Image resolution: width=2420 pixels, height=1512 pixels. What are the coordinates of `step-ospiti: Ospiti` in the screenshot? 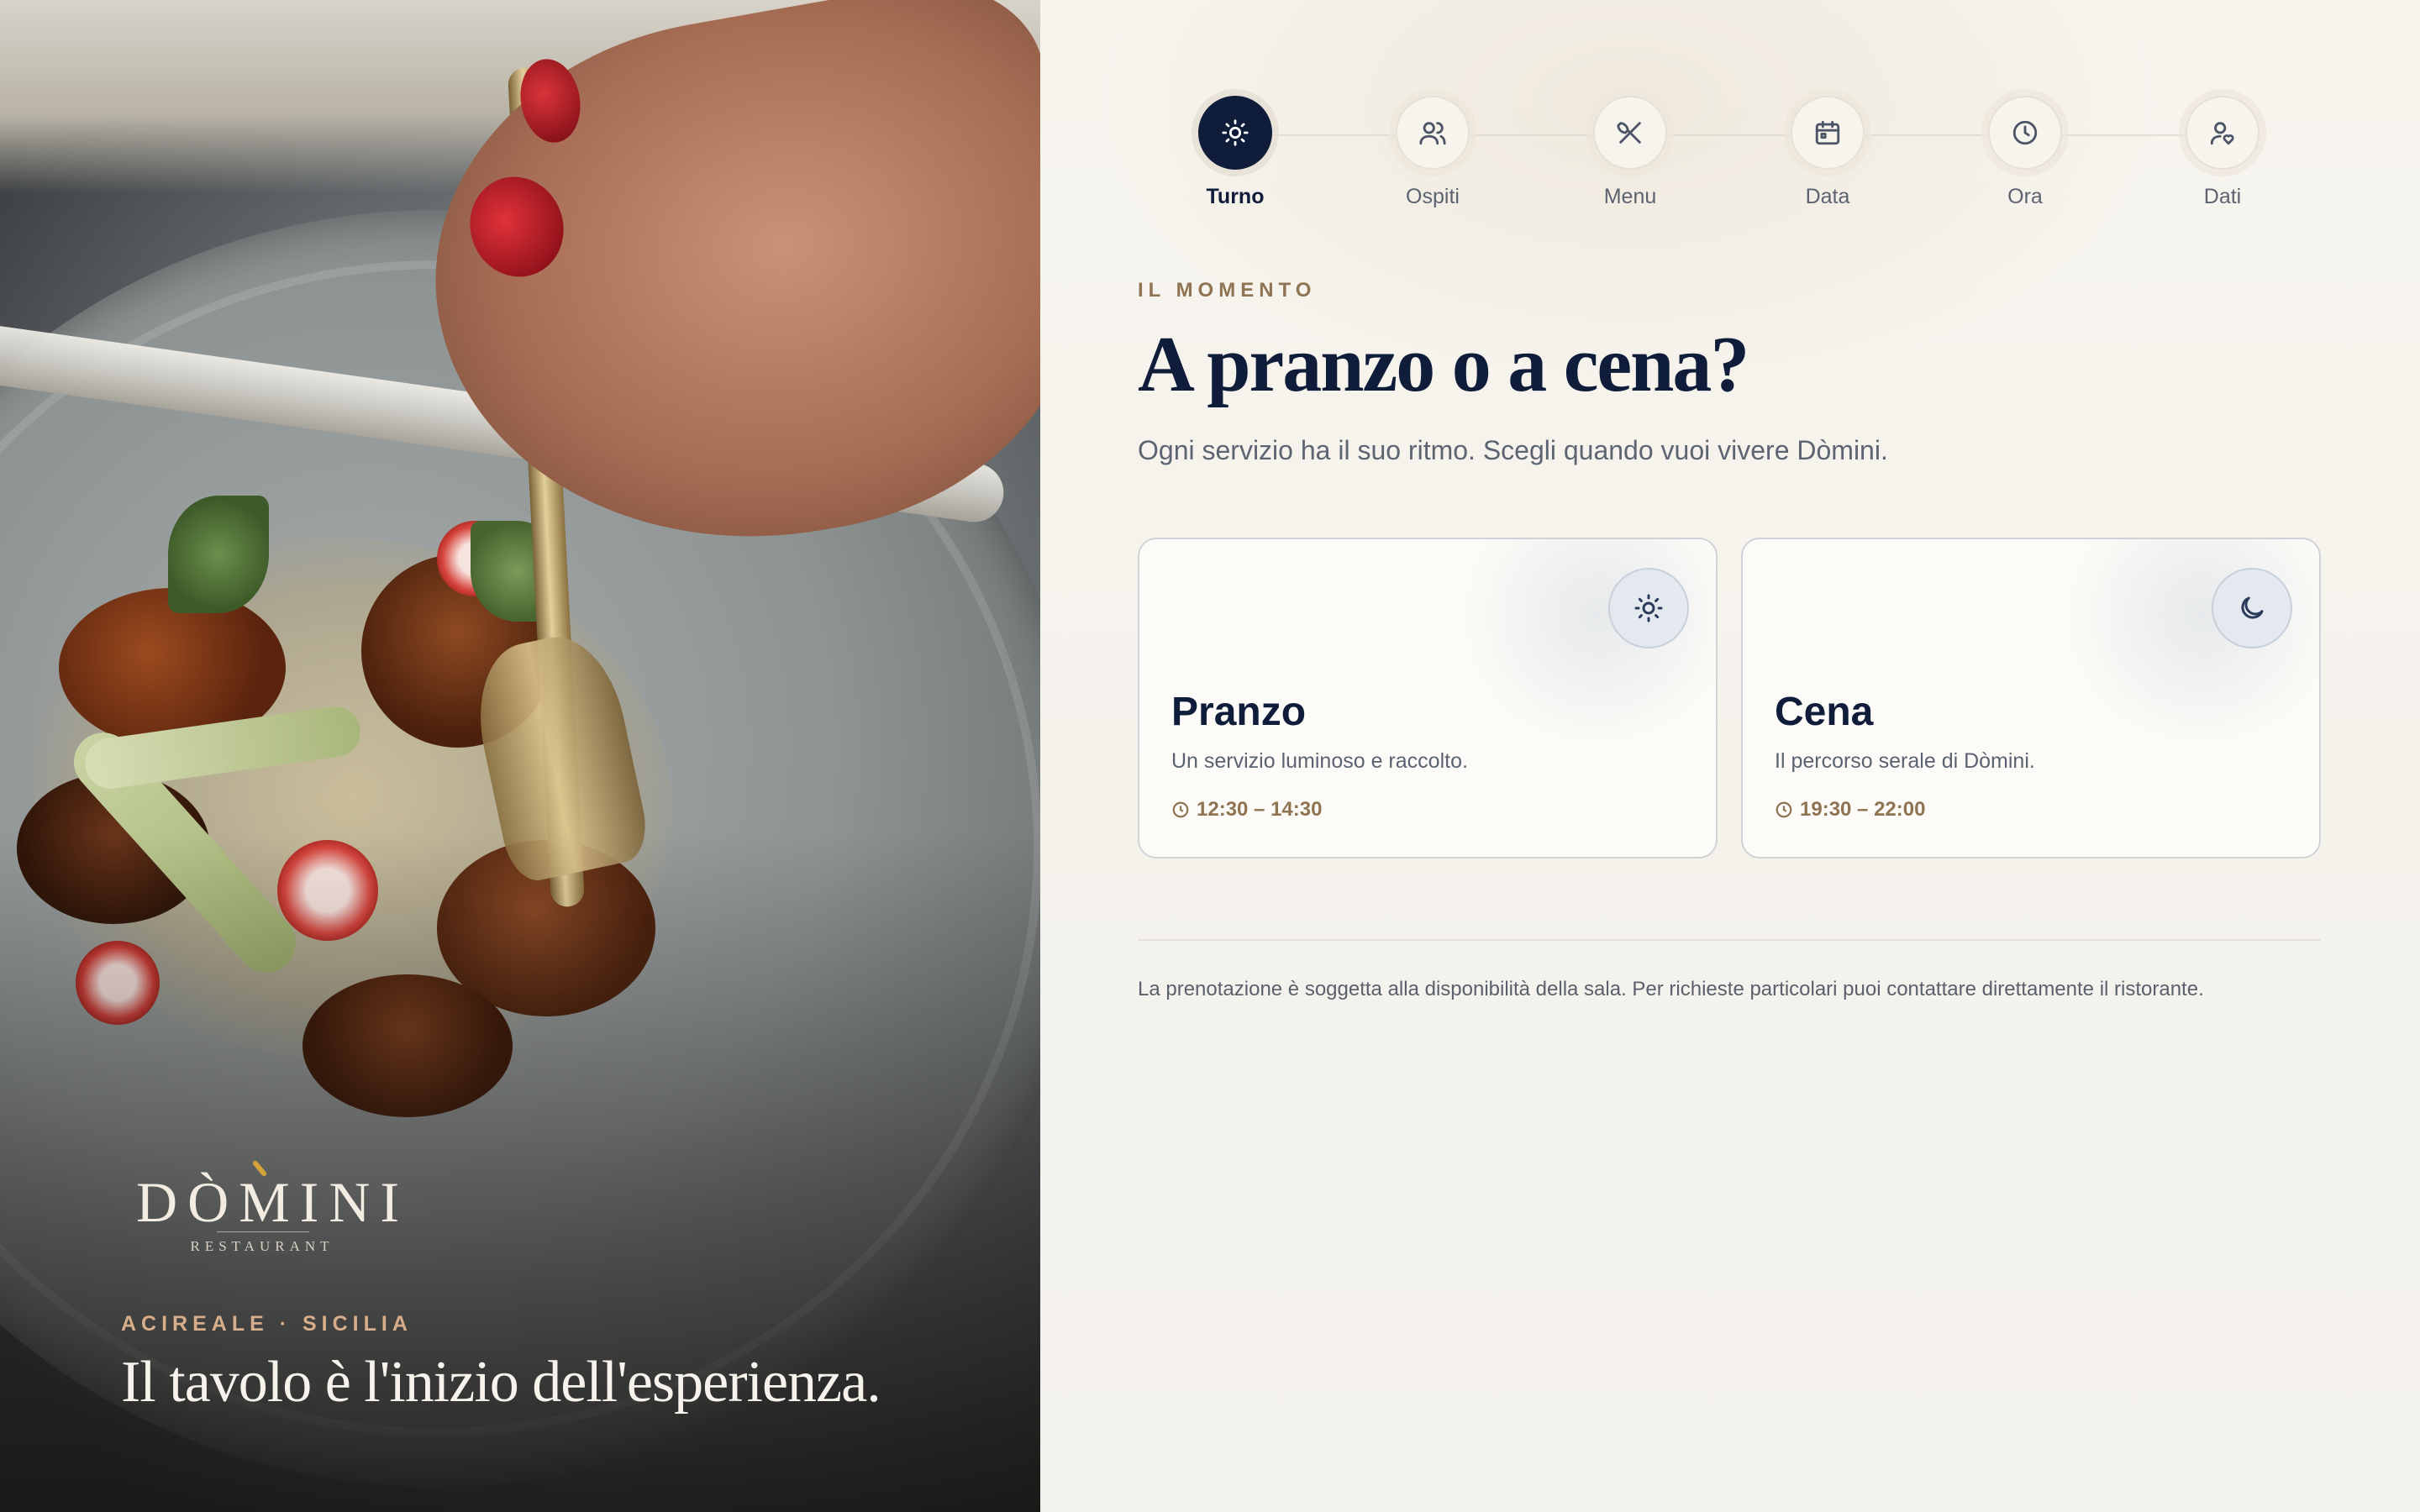 It's located at (1433, 157).